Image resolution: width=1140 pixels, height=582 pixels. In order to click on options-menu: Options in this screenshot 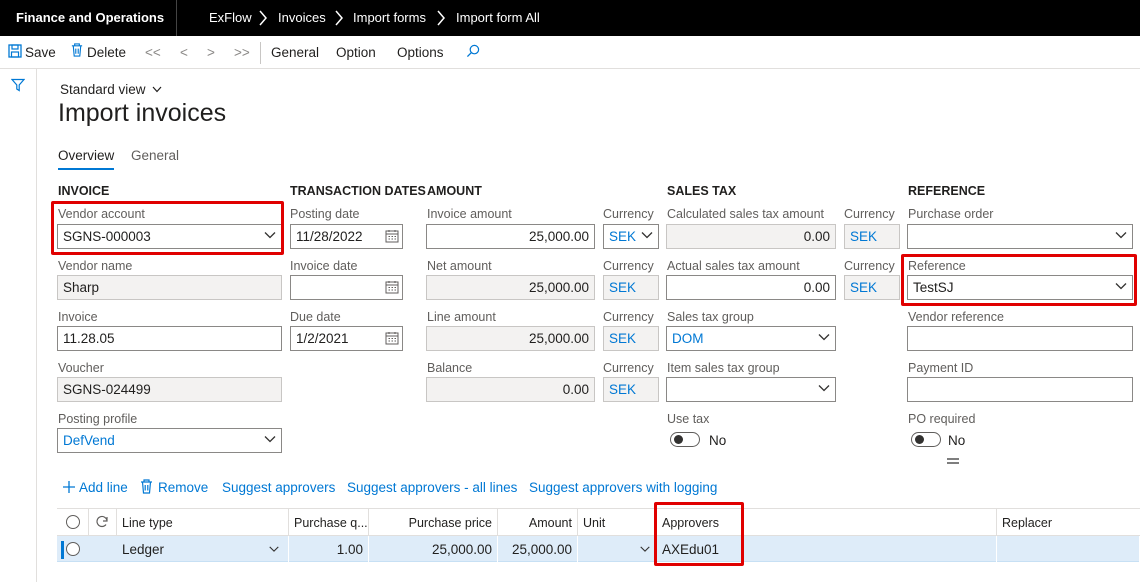, I will do `click(420, 52)`.